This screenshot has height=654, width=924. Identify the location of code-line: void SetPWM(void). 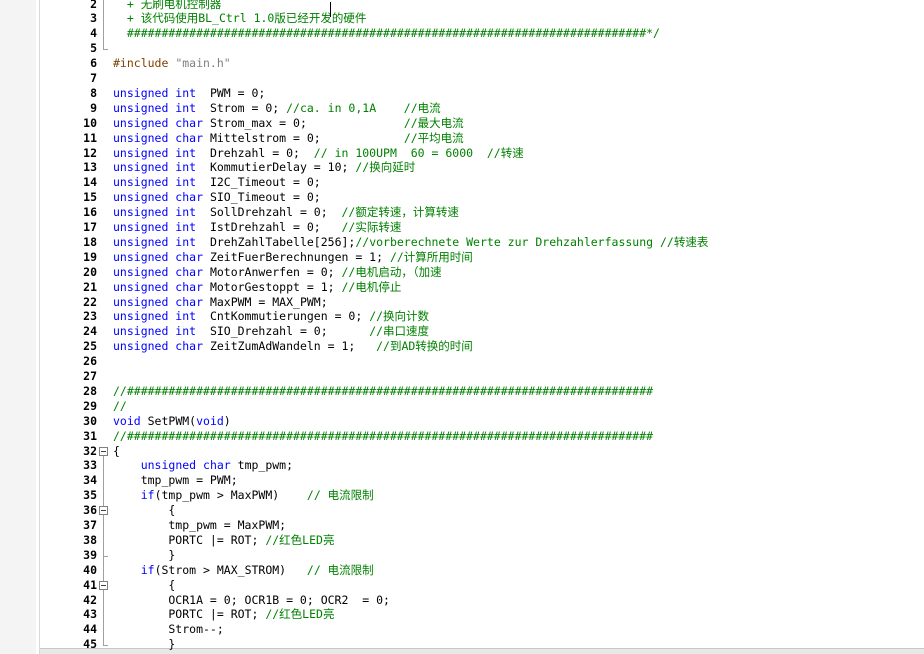
(172, 421).